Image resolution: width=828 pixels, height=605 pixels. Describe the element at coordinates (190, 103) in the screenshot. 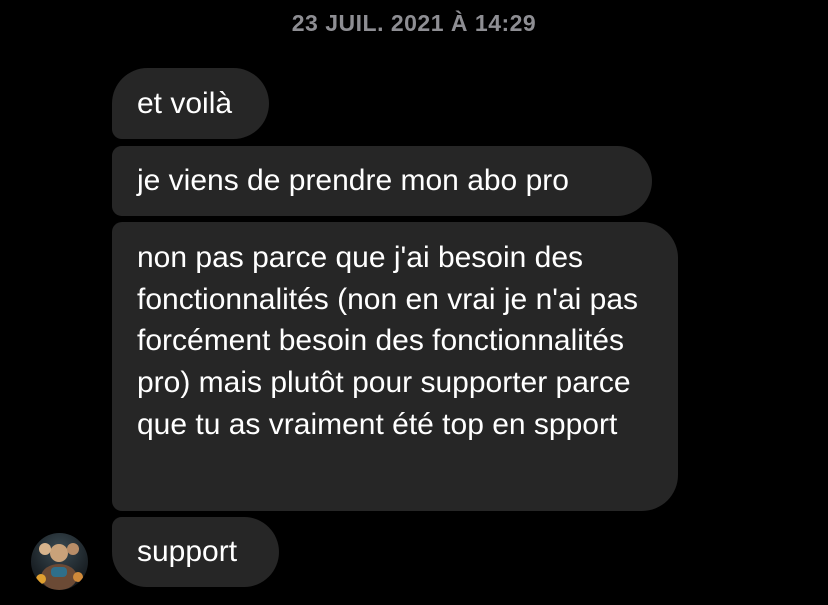

I see `message-bubble: et voilà` at that location.